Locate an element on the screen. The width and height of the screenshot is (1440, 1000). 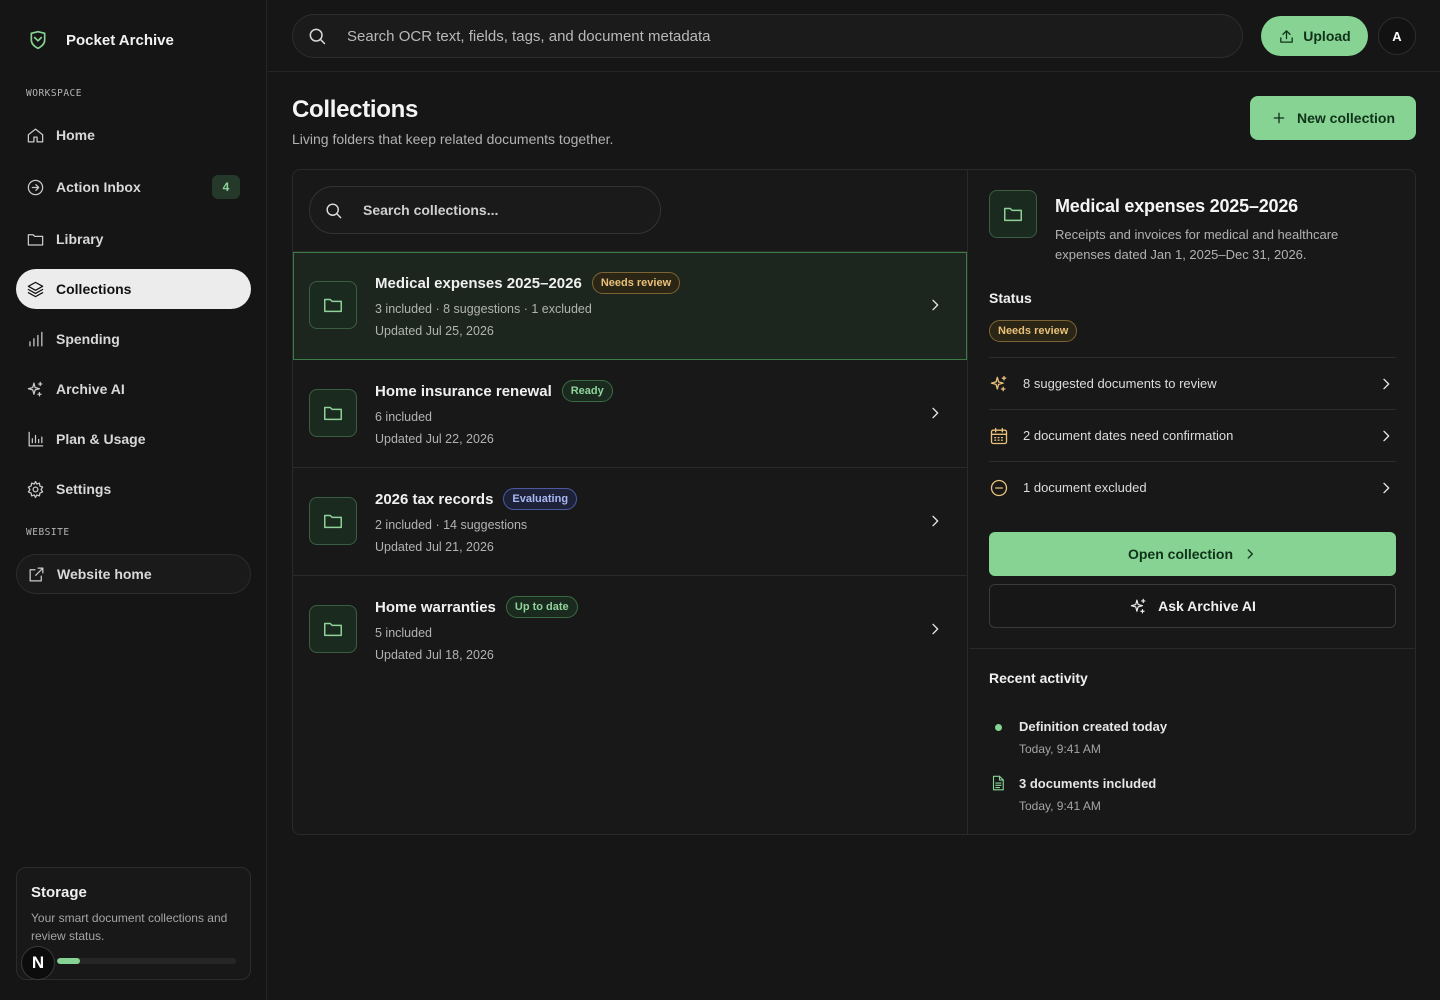
bar-chart-icon is located at coordinates (36, 338).